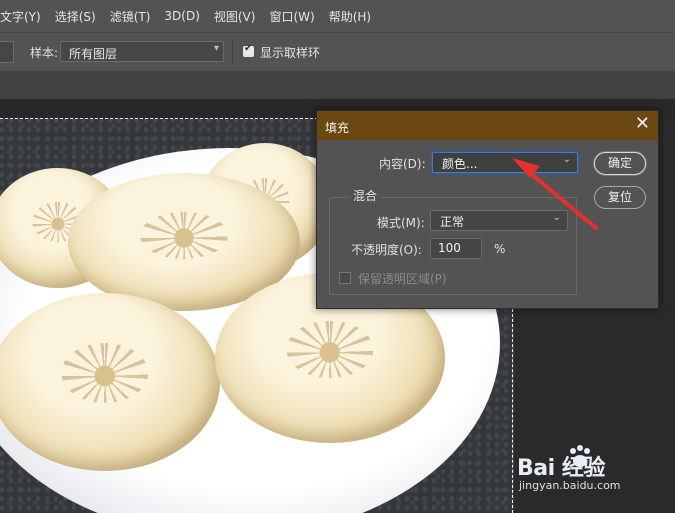 This screenshot has height=513, width=675. I want to click on sample-select-value: 所有图层, so click(93, 54).